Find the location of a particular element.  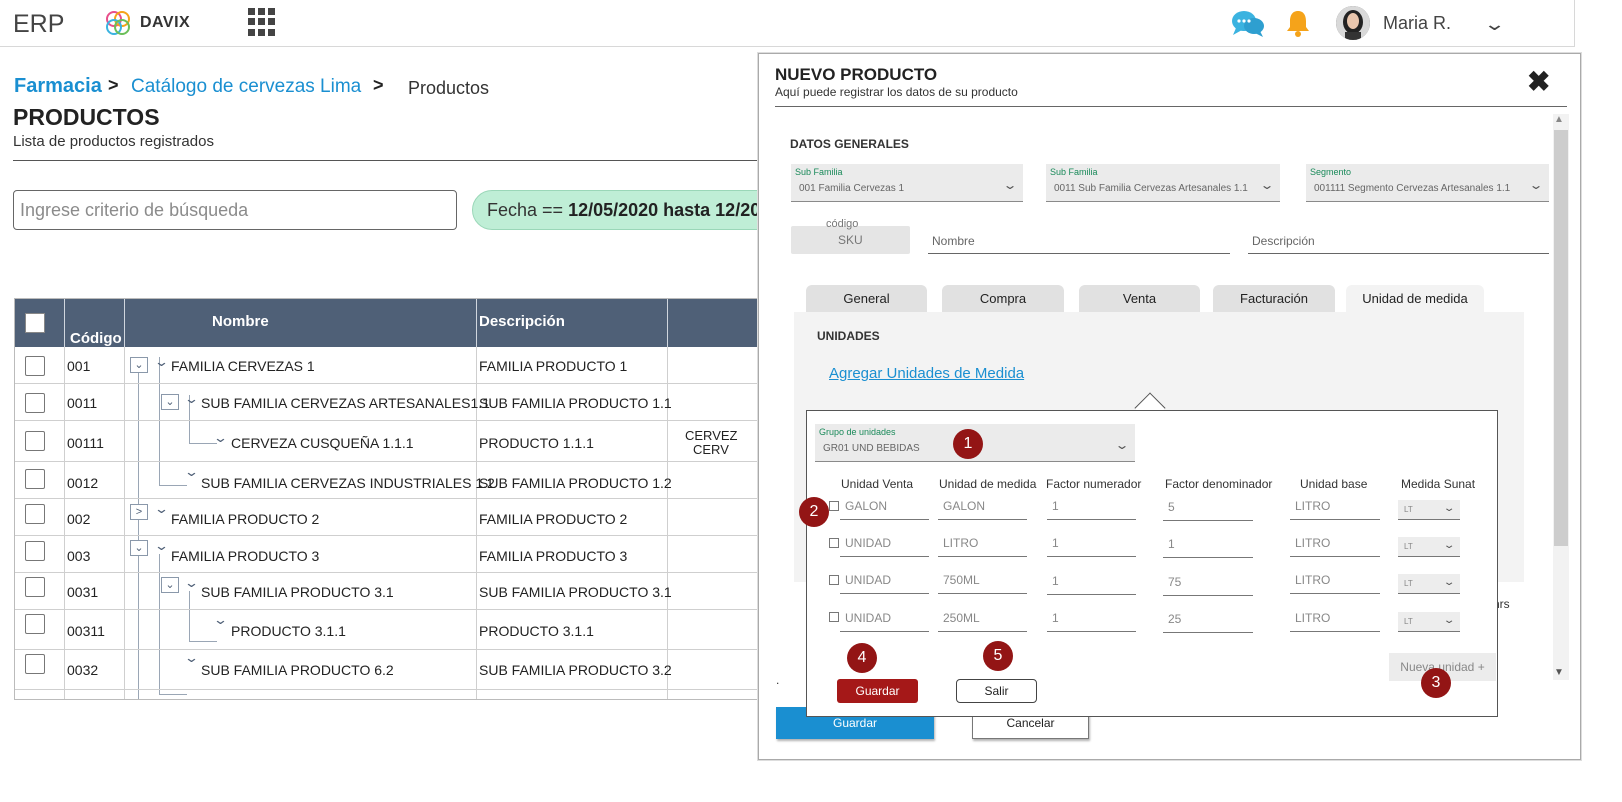

units-exit-button: Salir is located at coordinates (996, 691).